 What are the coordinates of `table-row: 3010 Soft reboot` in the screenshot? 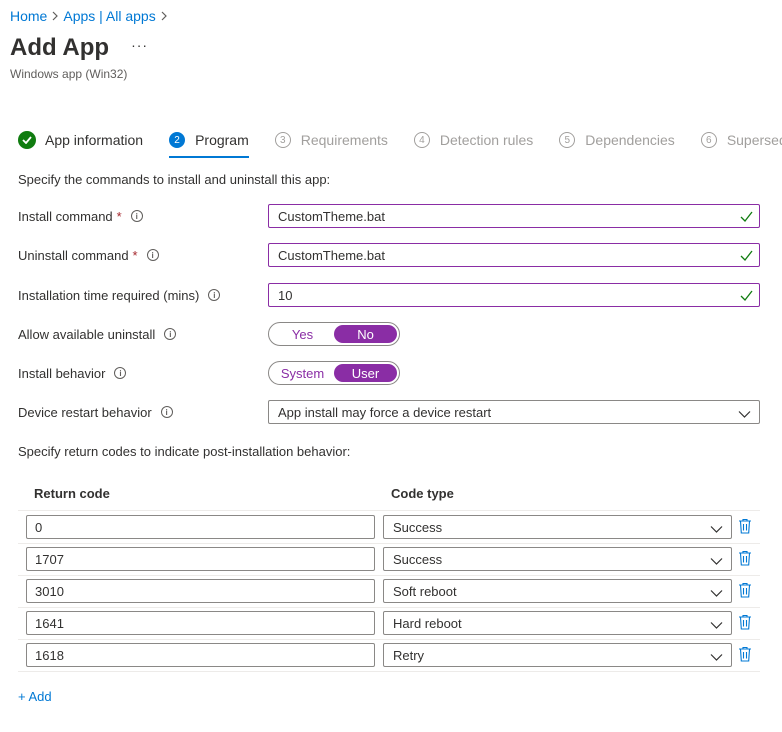 It's located at (389, 591).